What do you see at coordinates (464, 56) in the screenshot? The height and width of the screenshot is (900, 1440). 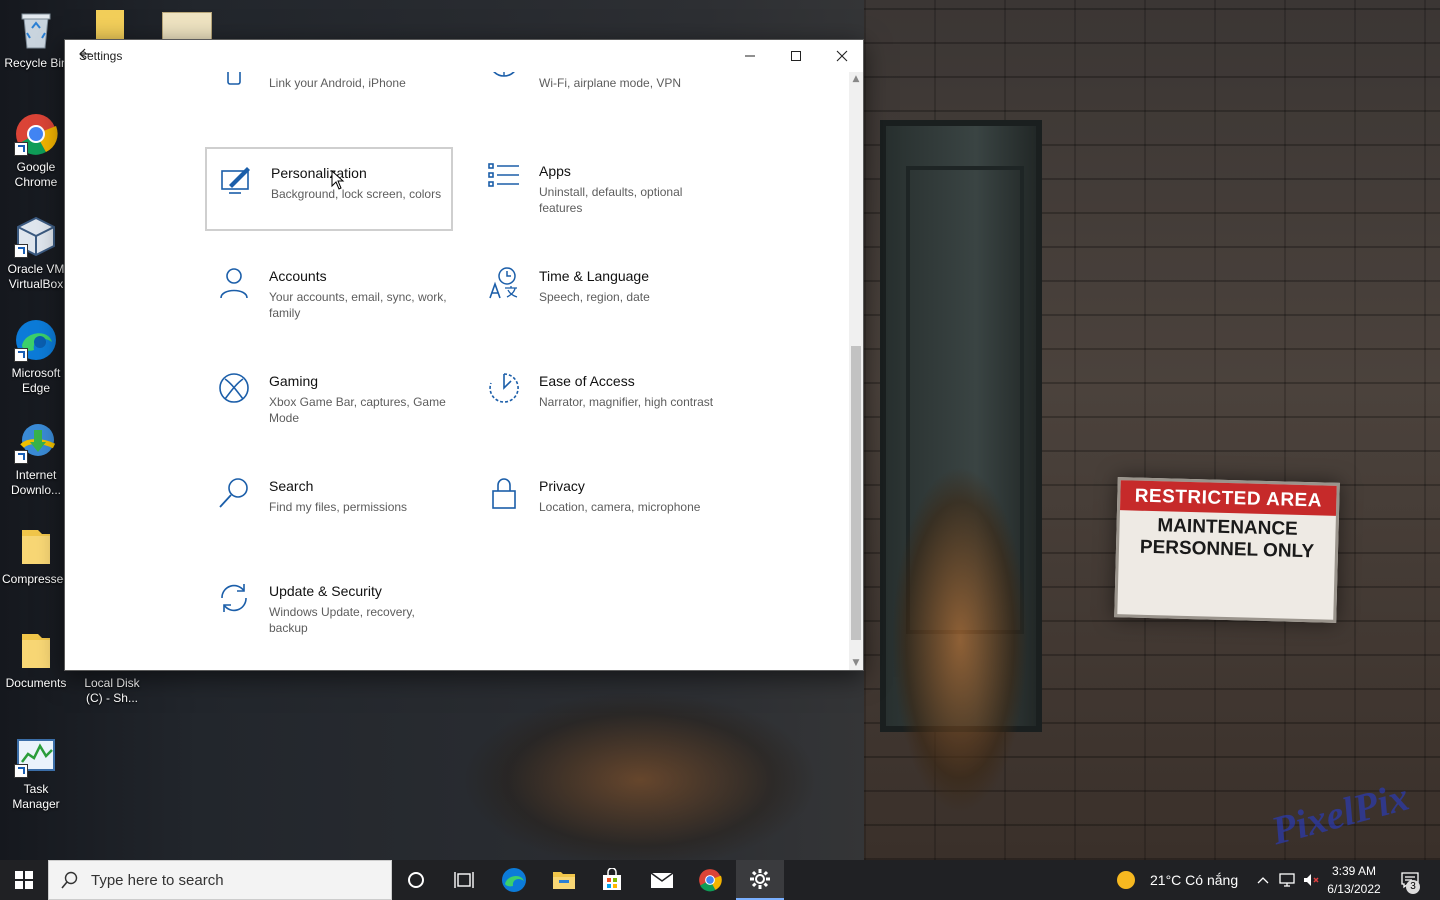 I see `title-bar: Settings` at bounding box center [464, 56].